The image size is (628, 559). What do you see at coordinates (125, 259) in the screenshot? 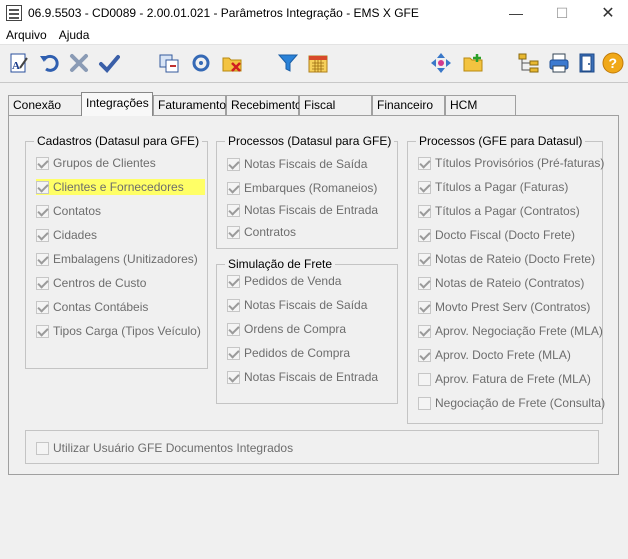
I see `checkbox-label: Embalagens (Unitizadores)` at bounding box center [125, 259].